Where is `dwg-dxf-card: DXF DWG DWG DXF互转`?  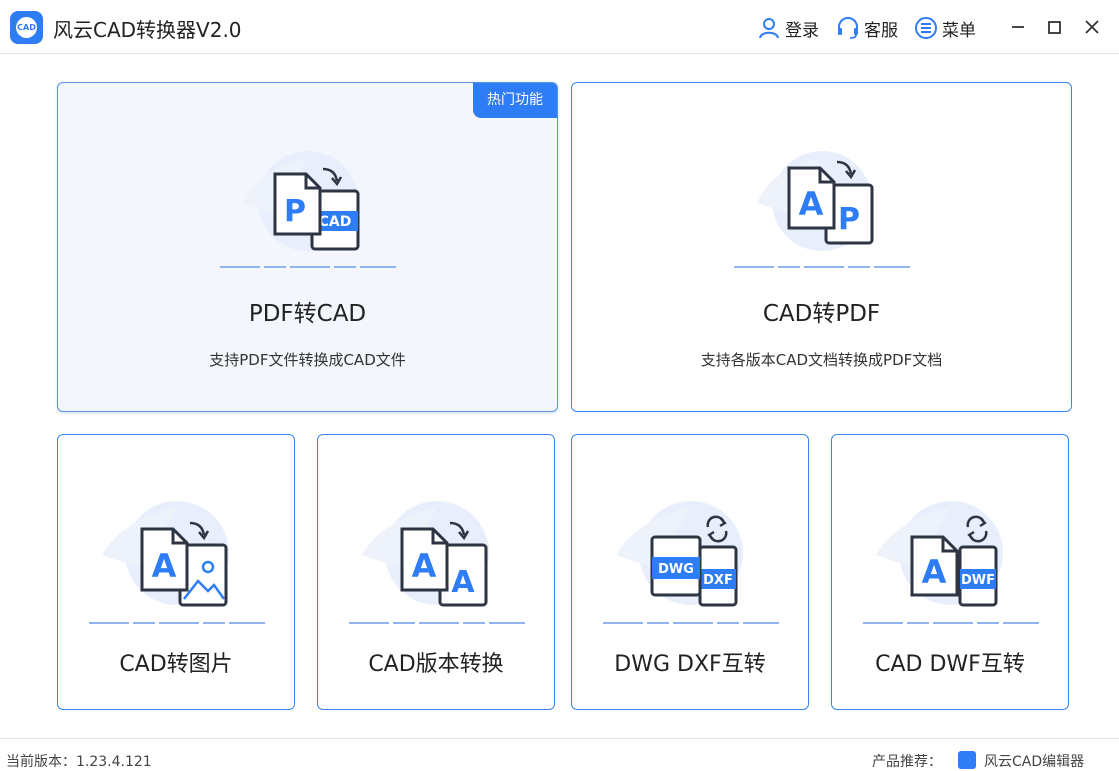
dwg-dxf-card: DXF DWG DWG DXF互转 is located at coordinates (690, 572).